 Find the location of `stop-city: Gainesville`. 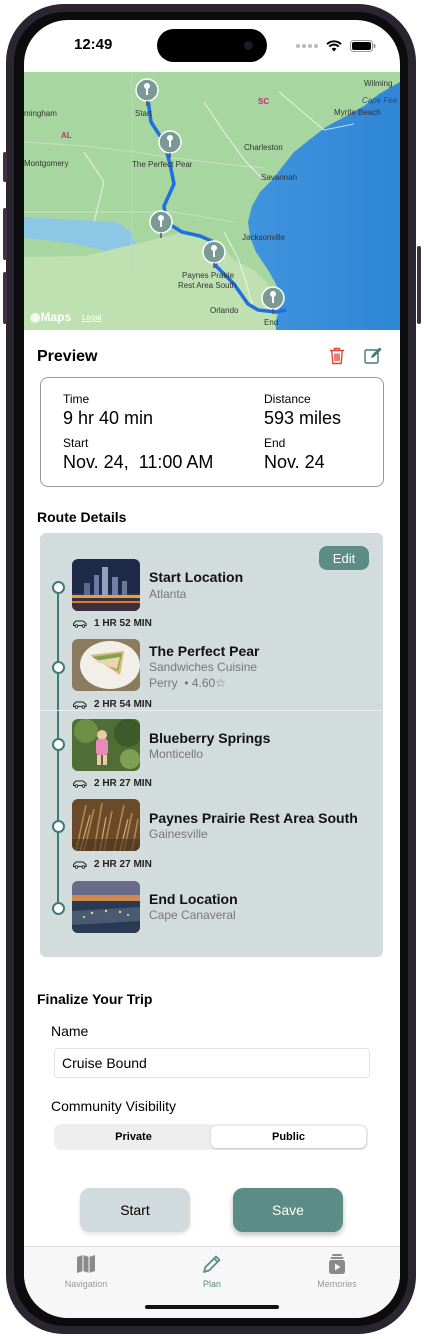

stop-city: Gainesville is located at coordinates (178, 834).